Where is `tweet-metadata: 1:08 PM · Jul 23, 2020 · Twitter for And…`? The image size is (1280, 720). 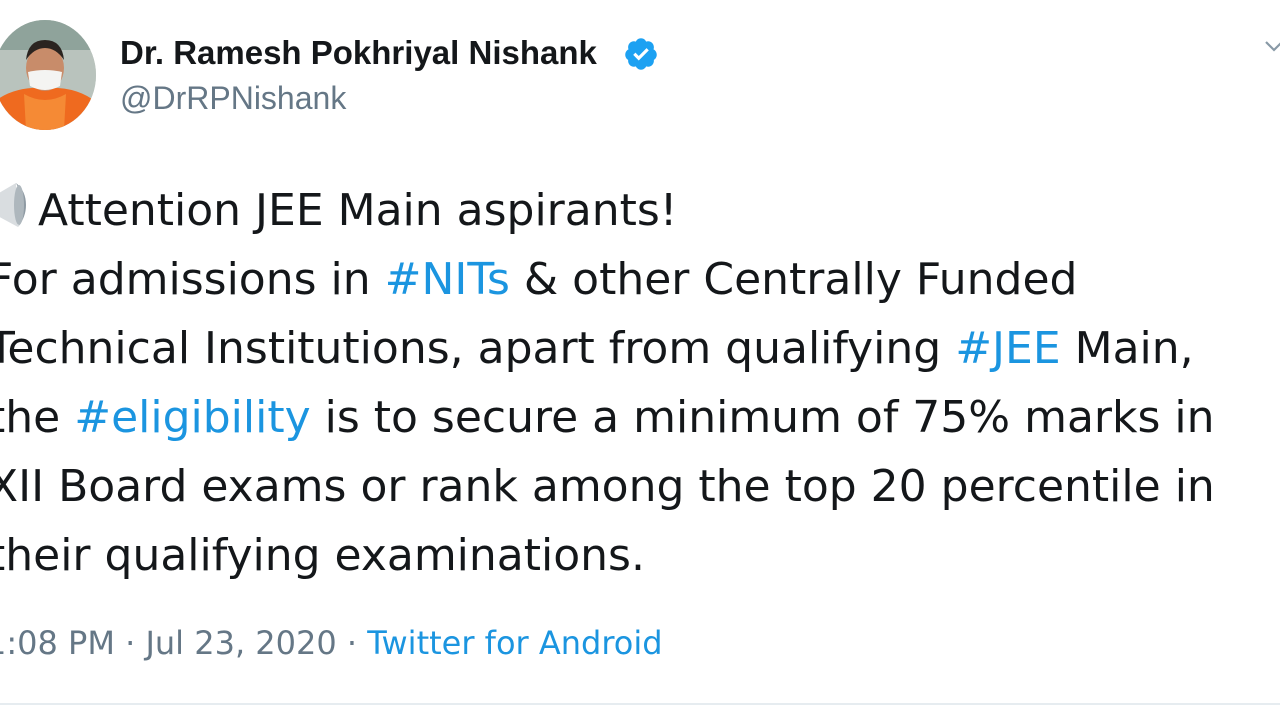 tweet-metadata: 1:08 PM · Jul 23, 2020 · Twitter for And… is located at coordinates (331, 643).